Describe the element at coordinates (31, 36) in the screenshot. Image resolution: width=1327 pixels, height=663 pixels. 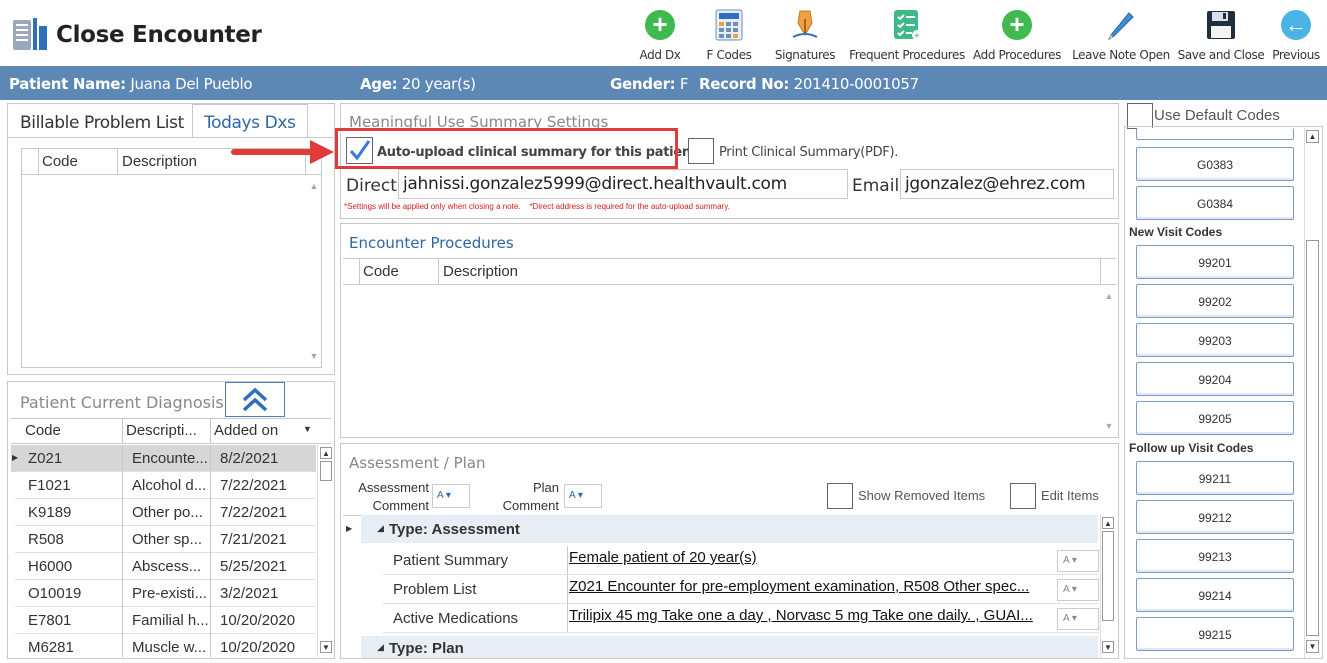
I see `app-logo-icon` at that location.